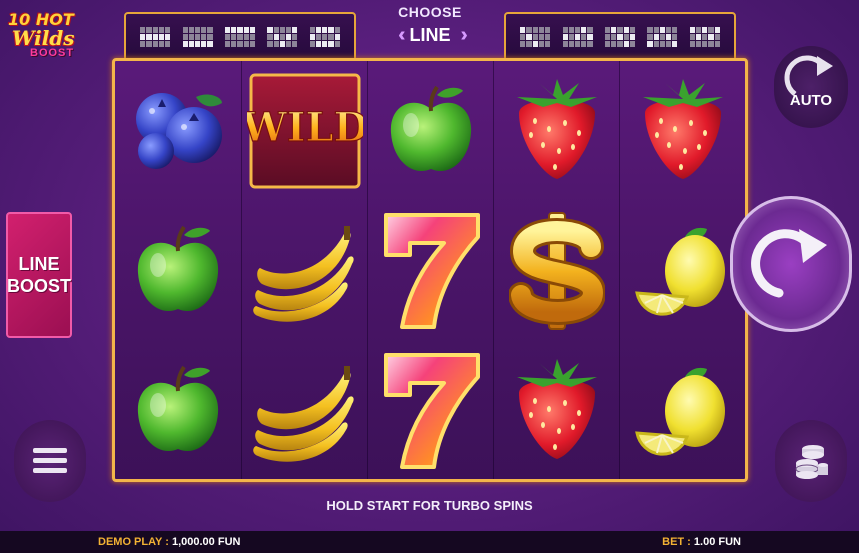  What do you see at coordinates (717, 542) in the screenshot?
I see `bet-value: 1.00 FUN` at bounding box center [717, 542].